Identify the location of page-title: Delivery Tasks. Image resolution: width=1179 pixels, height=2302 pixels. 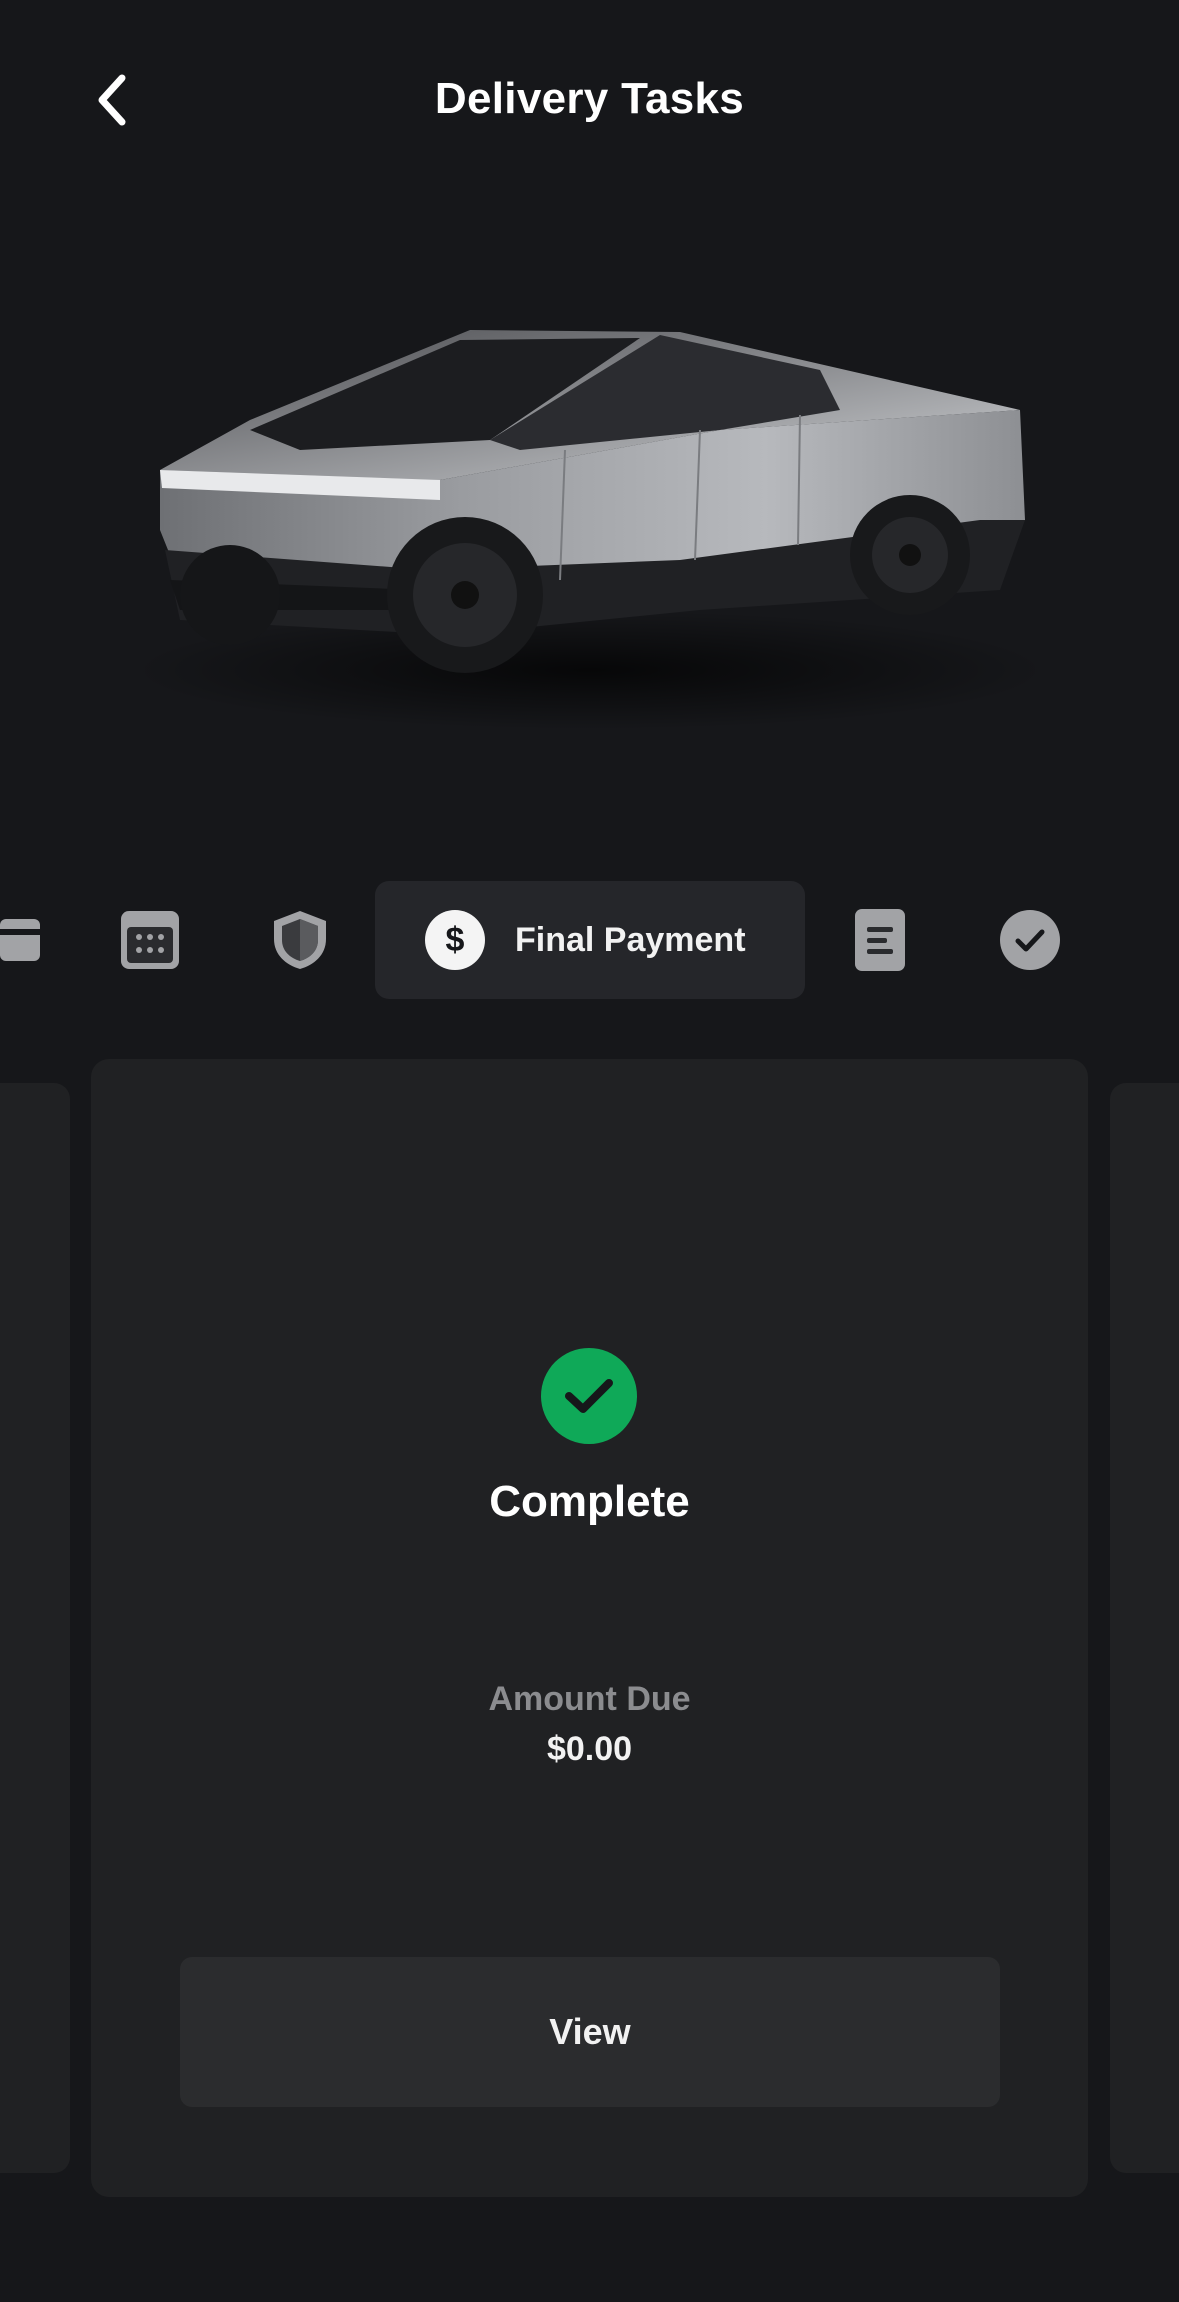
(589, 98).